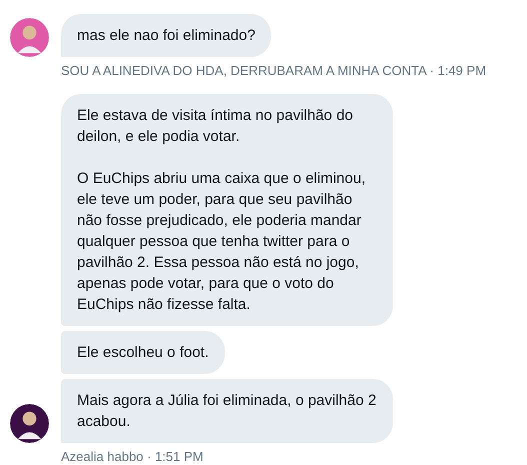  I want to click on message-text: mas ele nao foi eliminado?, so click(166, 36).